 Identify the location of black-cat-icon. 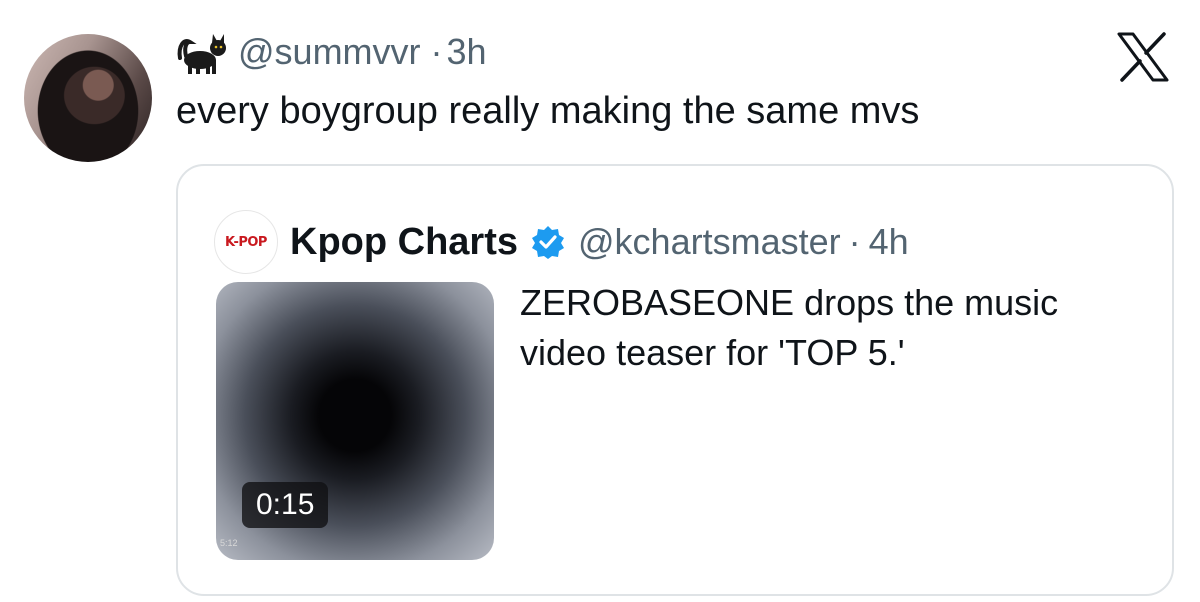
(202, 52).